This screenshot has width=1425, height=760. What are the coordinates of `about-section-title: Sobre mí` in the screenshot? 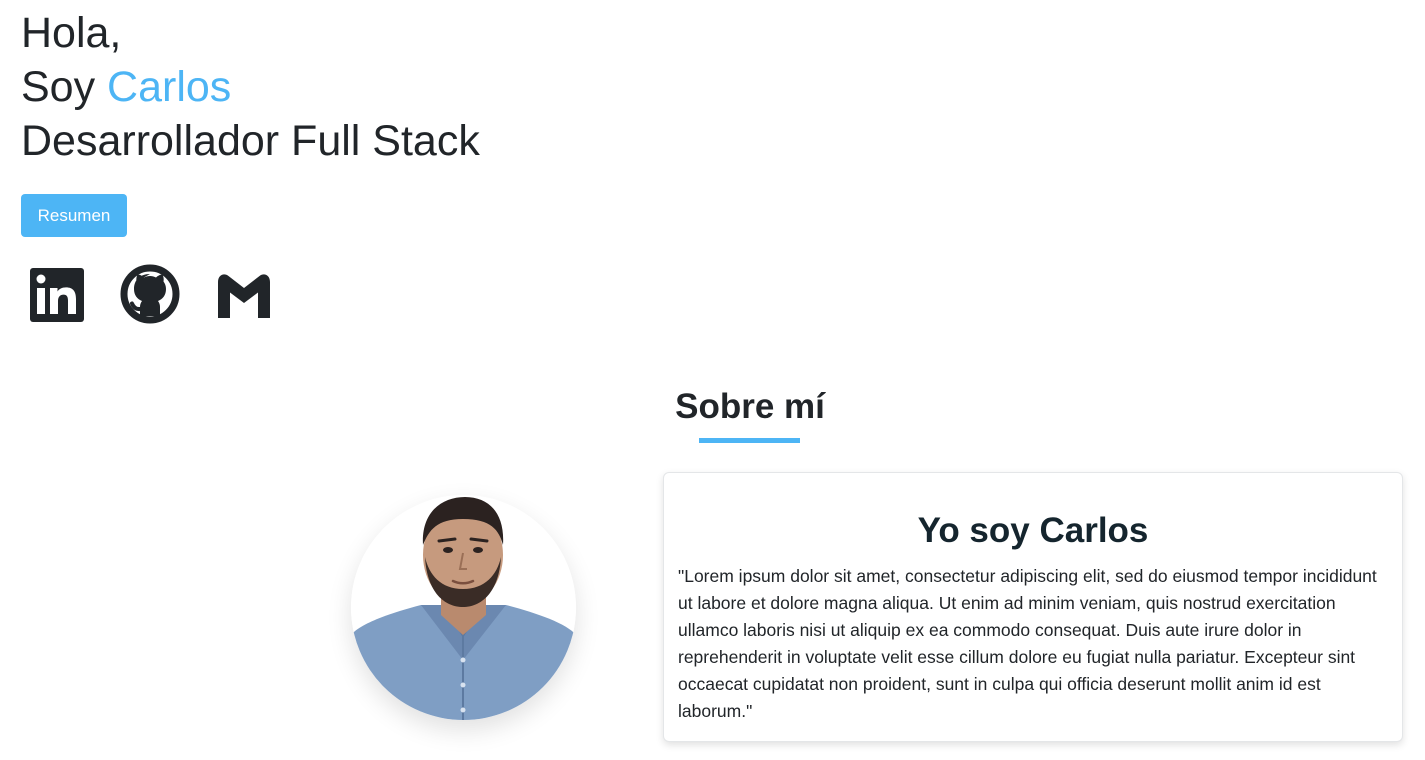 It's located at (750, 406).